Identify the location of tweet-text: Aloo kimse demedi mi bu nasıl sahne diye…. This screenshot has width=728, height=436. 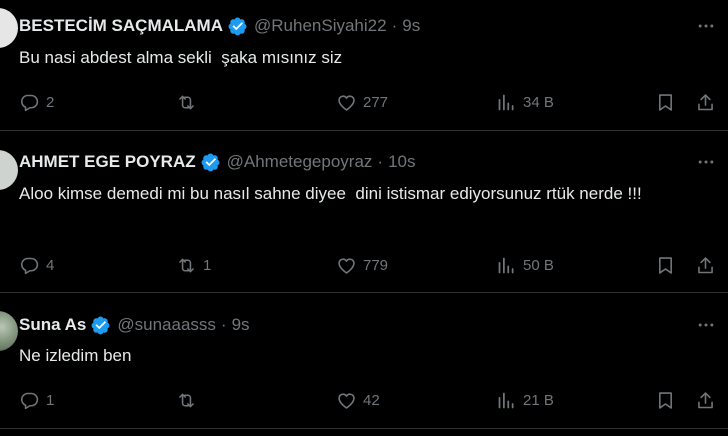
(330, 193).